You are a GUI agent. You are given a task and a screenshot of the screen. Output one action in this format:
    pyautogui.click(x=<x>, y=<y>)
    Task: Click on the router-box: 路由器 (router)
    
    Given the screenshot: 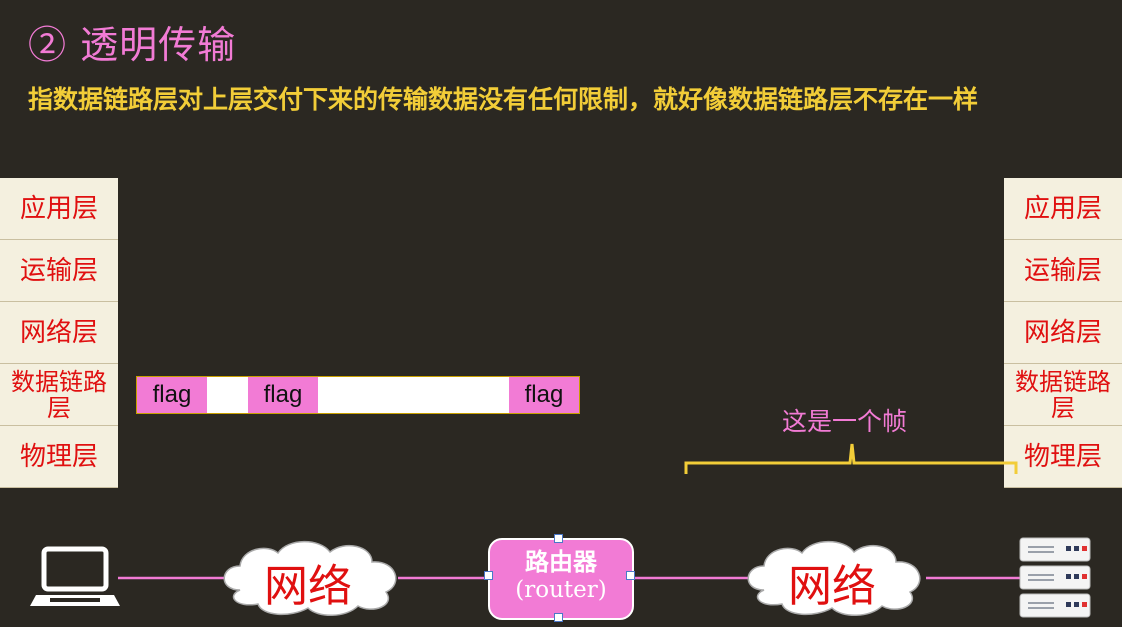 What is the action you would take?
    pyautogui.click(x=559, y=578)
    